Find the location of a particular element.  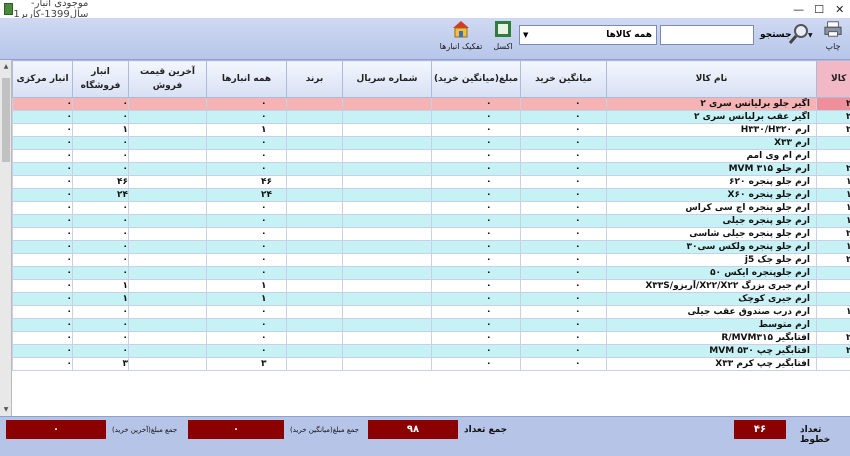

table-row: ۲۹۱۲ارم جلو پنجره جیلی شاسی۰۰۰۰۰ is located at coordinates (431, 234).